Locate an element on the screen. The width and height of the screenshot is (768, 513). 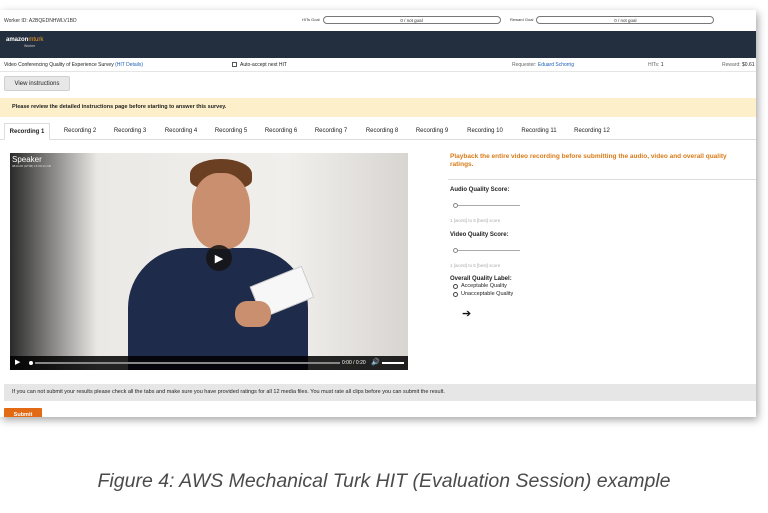
reward-label: Reward: is located at coordinates (731, 65).